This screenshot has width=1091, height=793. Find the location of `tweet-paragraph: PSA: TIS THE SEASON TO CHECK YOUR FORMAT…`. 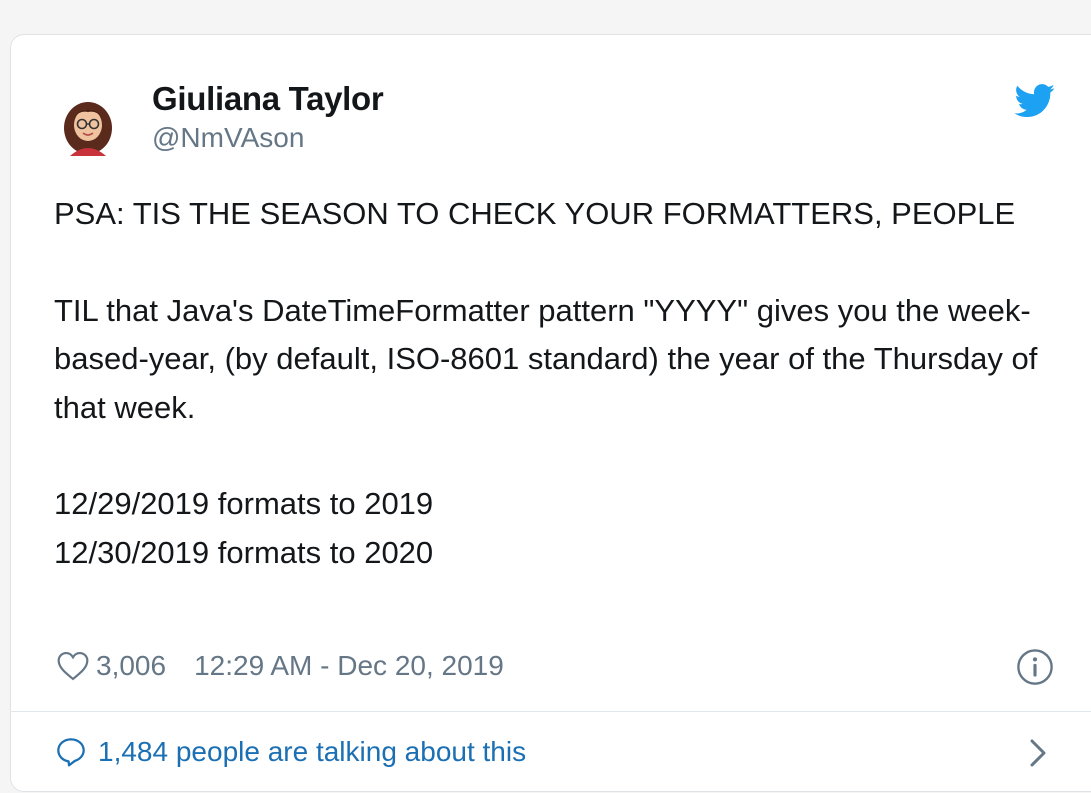

tweet-paragraph: PSA: TIS THE SEASON TO CHECK YOUR FORMAT… is located at coordinates (535, 213).